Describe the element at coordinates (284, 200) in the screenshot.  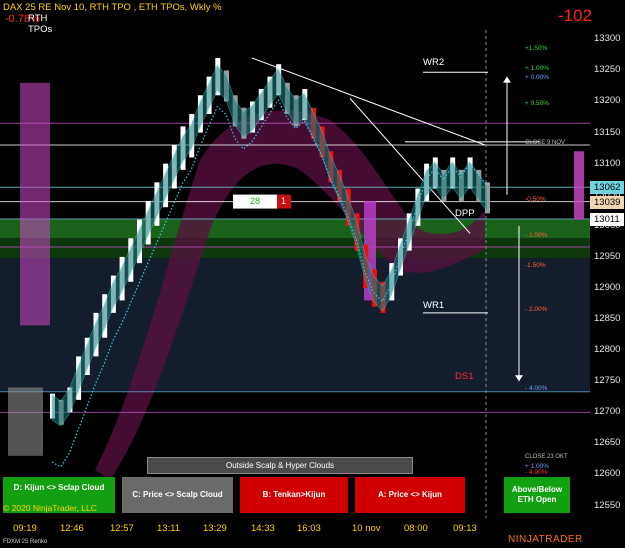
I see `signal-count: 1` at that location.